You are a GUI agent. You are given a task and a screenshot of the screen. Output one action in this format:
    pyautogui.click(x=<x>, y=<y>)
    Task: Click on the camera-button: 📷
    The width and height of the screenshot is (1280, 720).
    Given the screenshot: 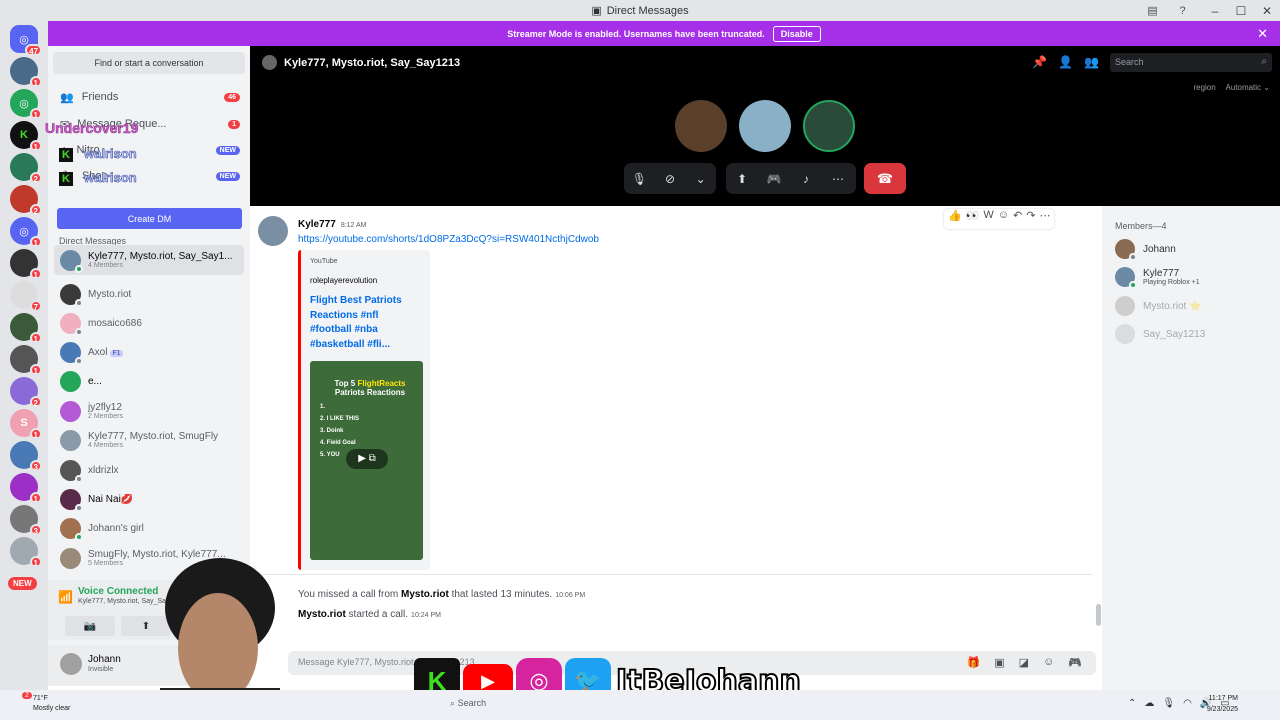 What is the action you would take?
    pyautogui.click(x=90, y=626)
    